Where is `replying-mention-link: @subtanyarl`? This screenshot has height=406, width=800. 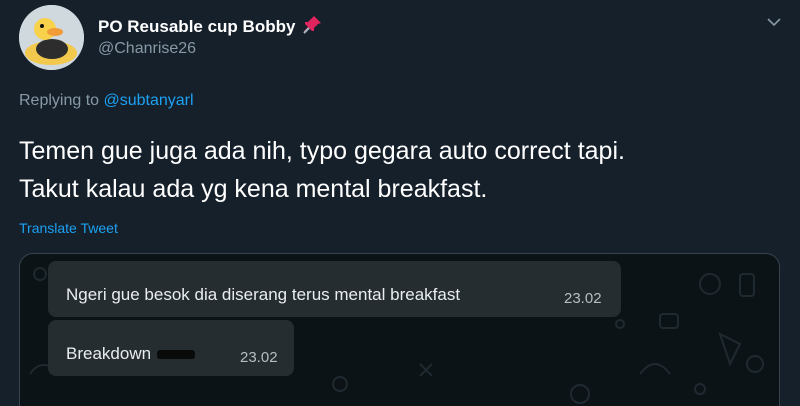 replying-mention-link: @subtanyarl is located at coordinates (149, 100).